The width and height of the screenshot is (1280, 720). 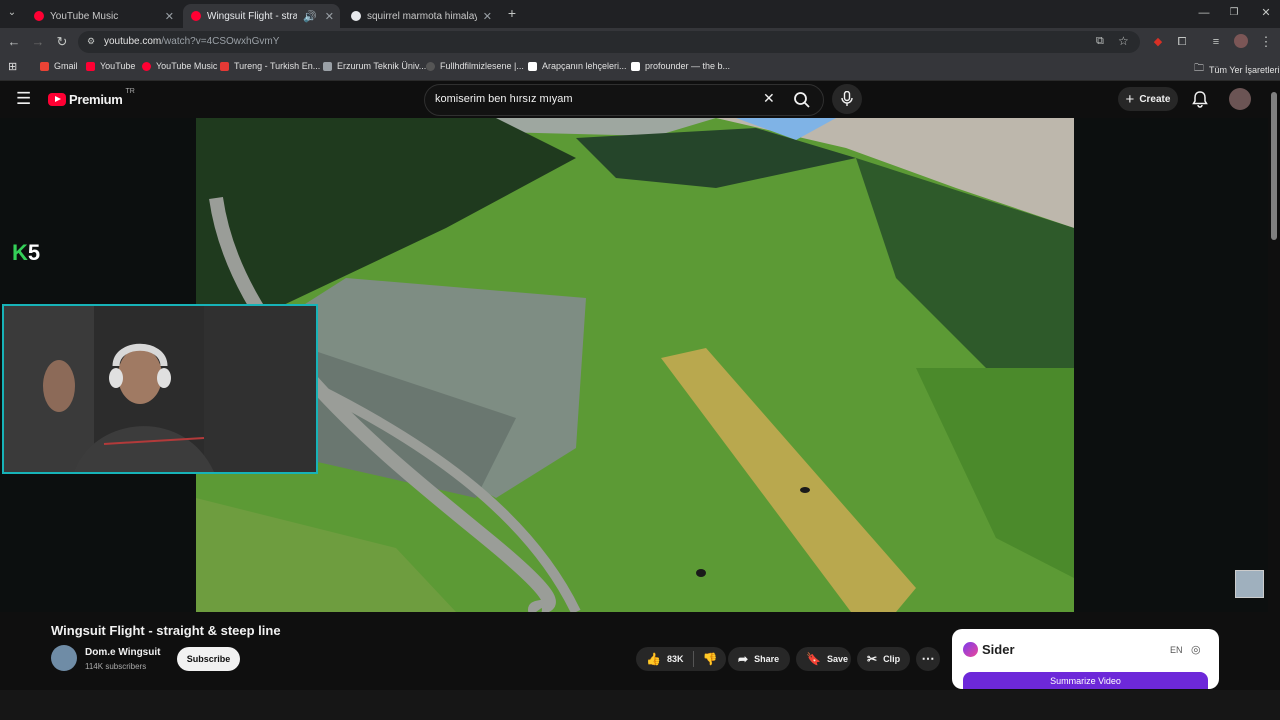 I want to click on tab-wingsuit-flight: Wingsuit Flight - straight & 🔊 ✕, so click(x=261, y=16).